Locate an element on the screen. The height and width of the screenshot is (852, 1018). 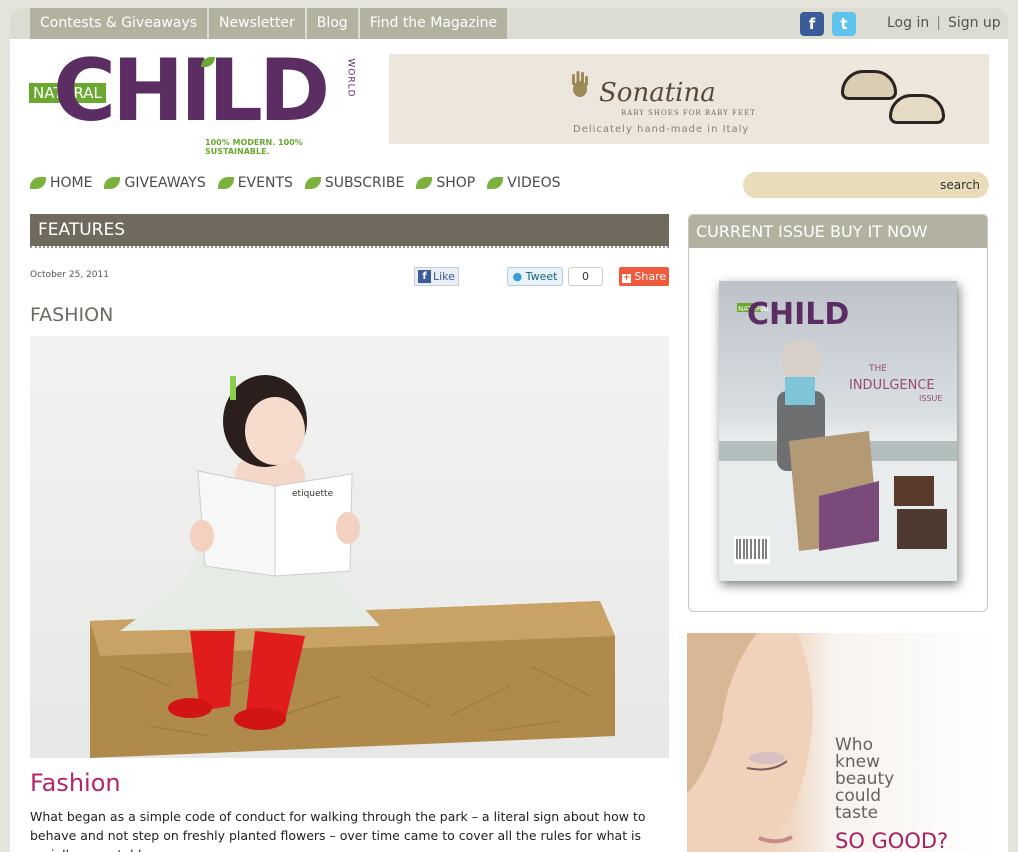
top-link-newsletter: Newsletter is located at coordinates (257, 23).